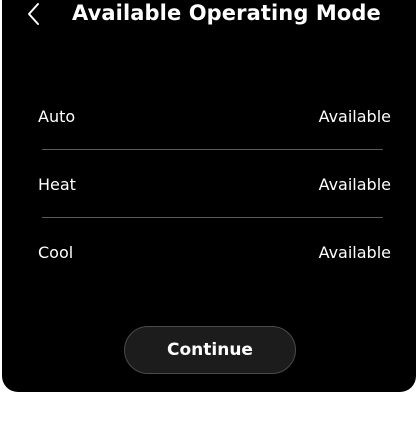 This screenshot has height=421, width=418. Describe the element at coordinates (226, 13) in the screenshot. I see `page-title: Available Operating Mode` at that location.